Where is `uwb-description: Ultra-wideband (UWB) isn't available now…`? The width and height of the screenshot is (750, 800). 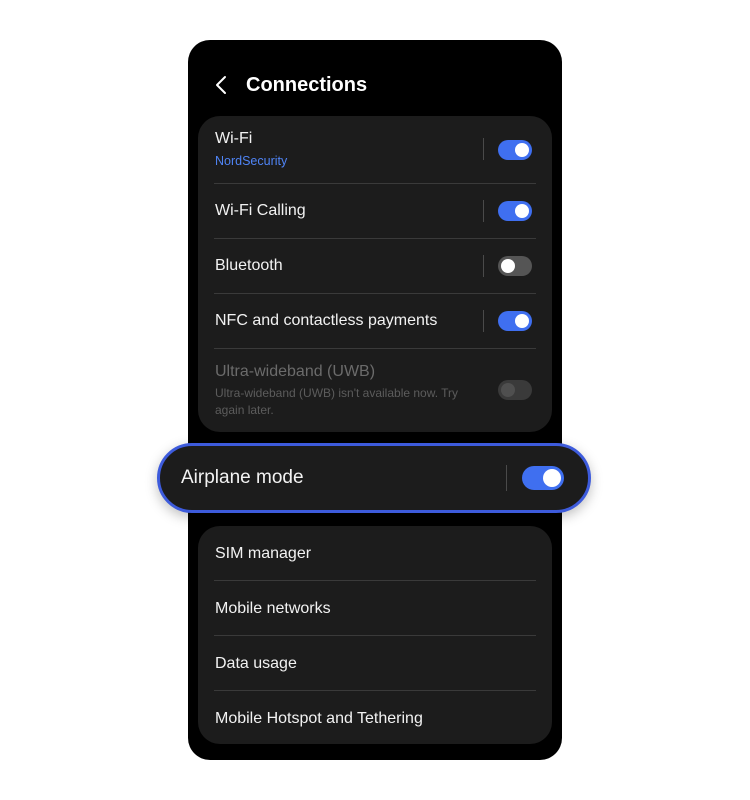 uwb-description: Ultra-wideband (UWB) isn't available now… is located at coordinates (337, 401).